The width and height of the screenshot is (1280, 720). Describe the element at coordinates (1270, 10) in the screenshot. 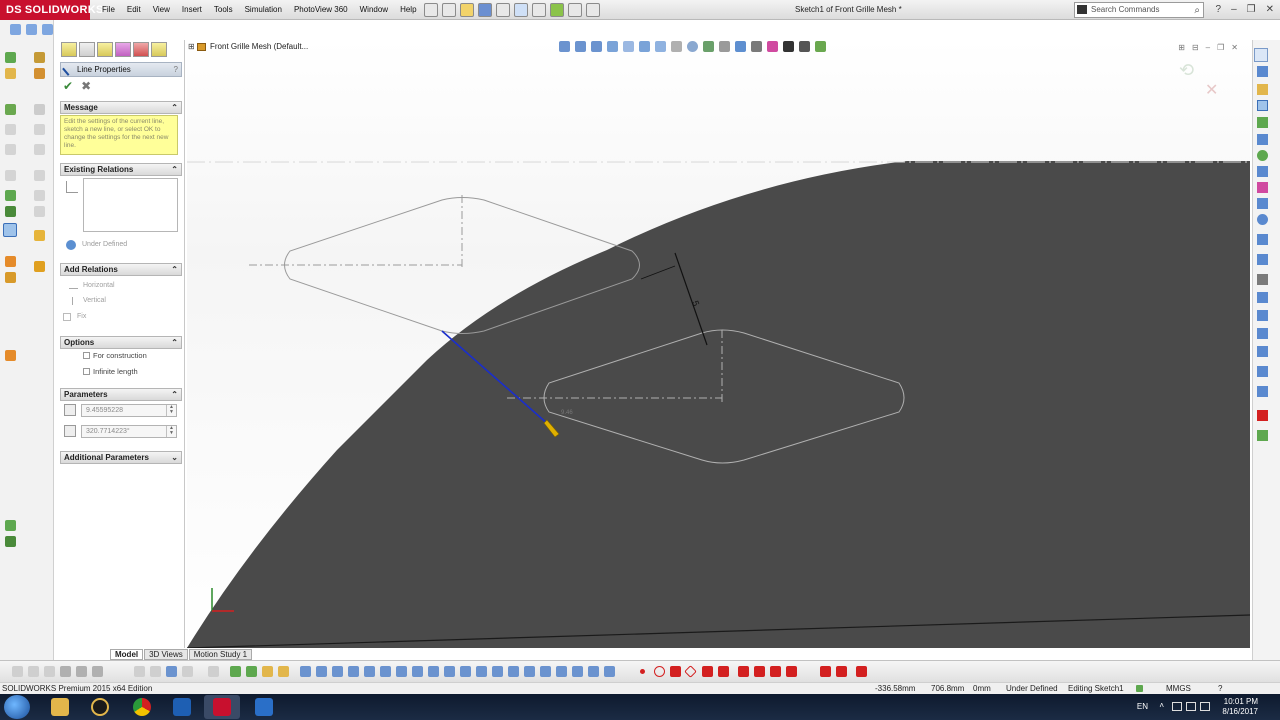

I see `close-icon: ✕` at that location.